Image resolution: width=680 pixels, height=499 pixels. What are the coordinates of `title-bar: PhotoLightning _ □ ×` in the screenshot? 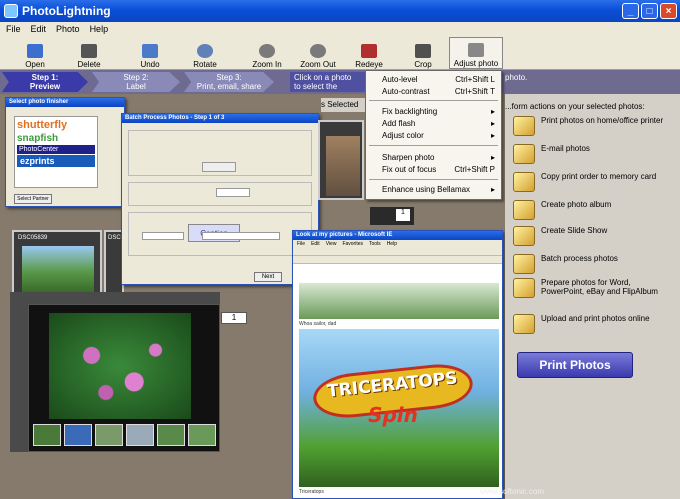 It's located at (340, 11).